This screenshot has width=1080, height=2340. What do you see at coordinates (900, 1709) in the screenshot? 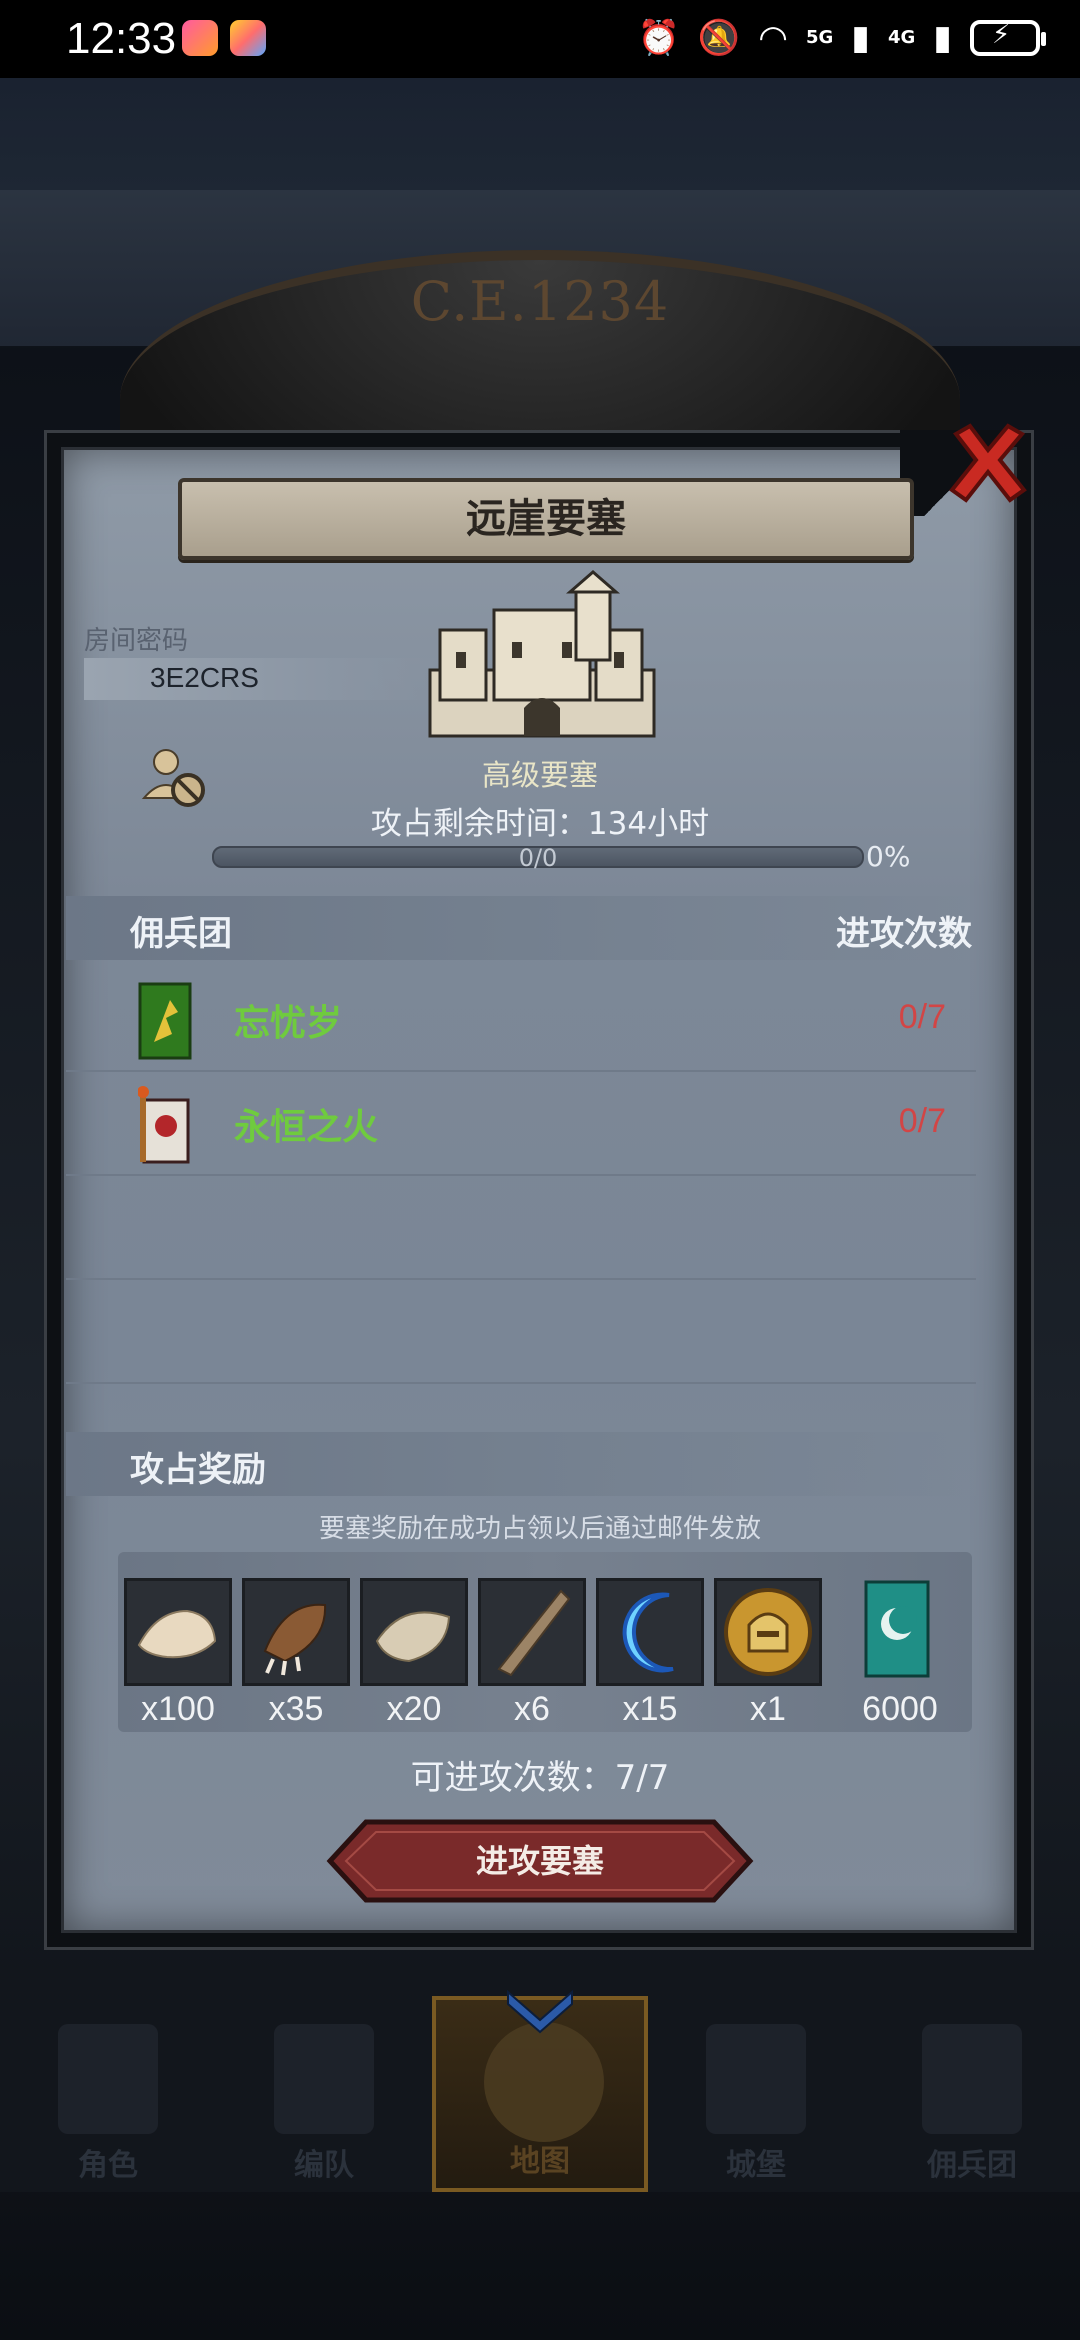
I see `reward-quantity: 6000` at bounding box center [900, 1709].